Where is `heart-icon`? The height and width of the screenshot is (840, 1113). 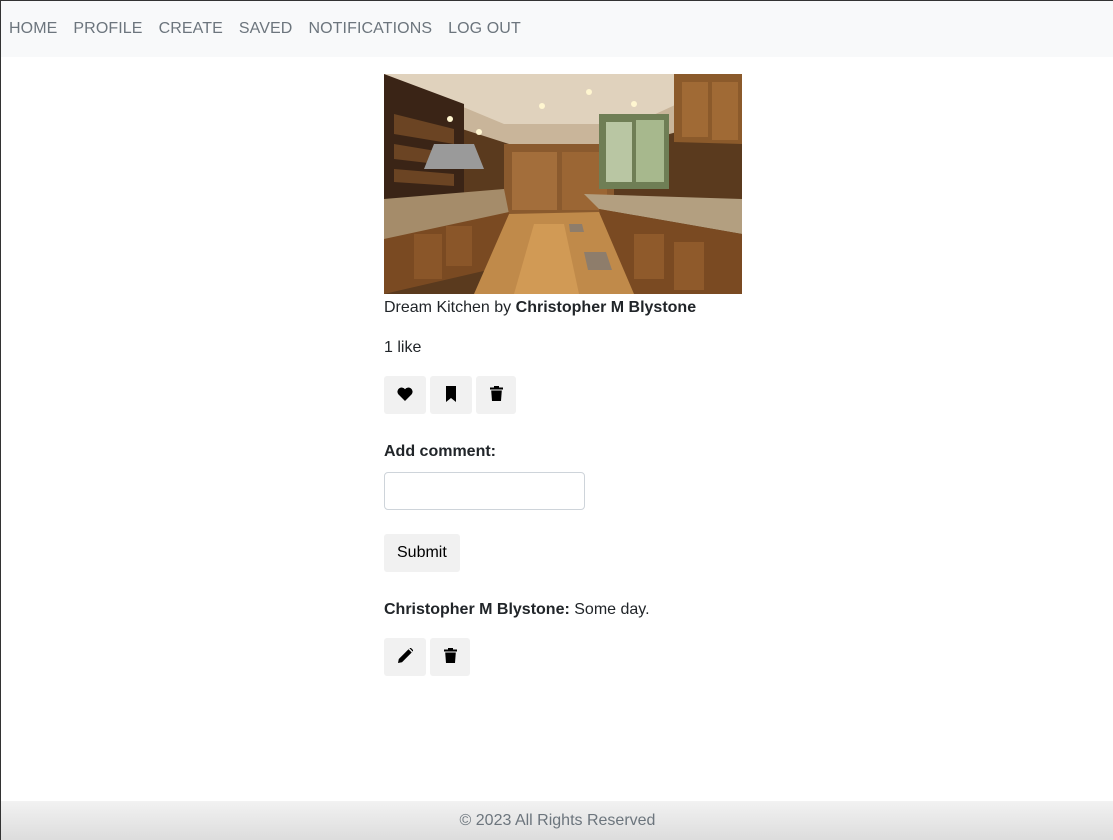 heart-icon is located at coordinates (405, 395).